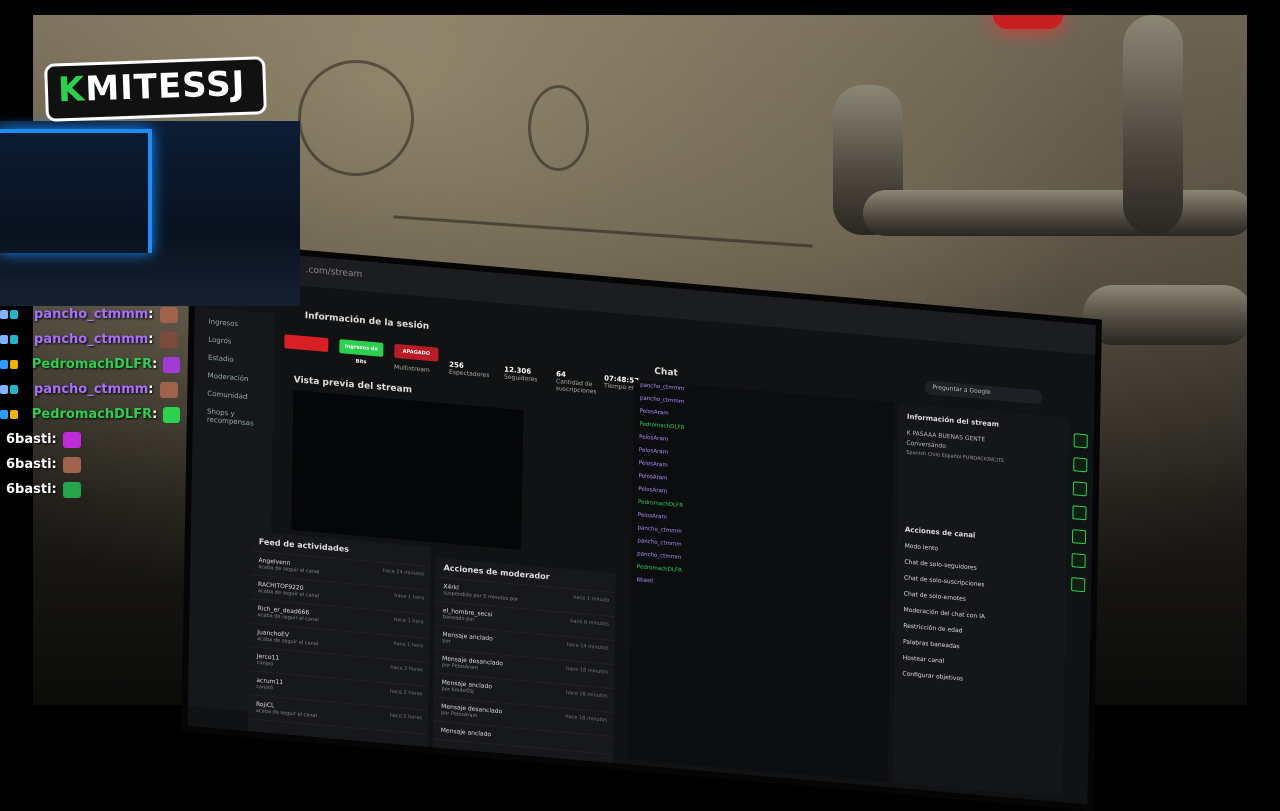 The height and width of the screenshot is (811, 1280). What do you see at coordinates (72, 90) in the screenshot?
I see `logo-prefix: K` at bounding box center [72, 90].